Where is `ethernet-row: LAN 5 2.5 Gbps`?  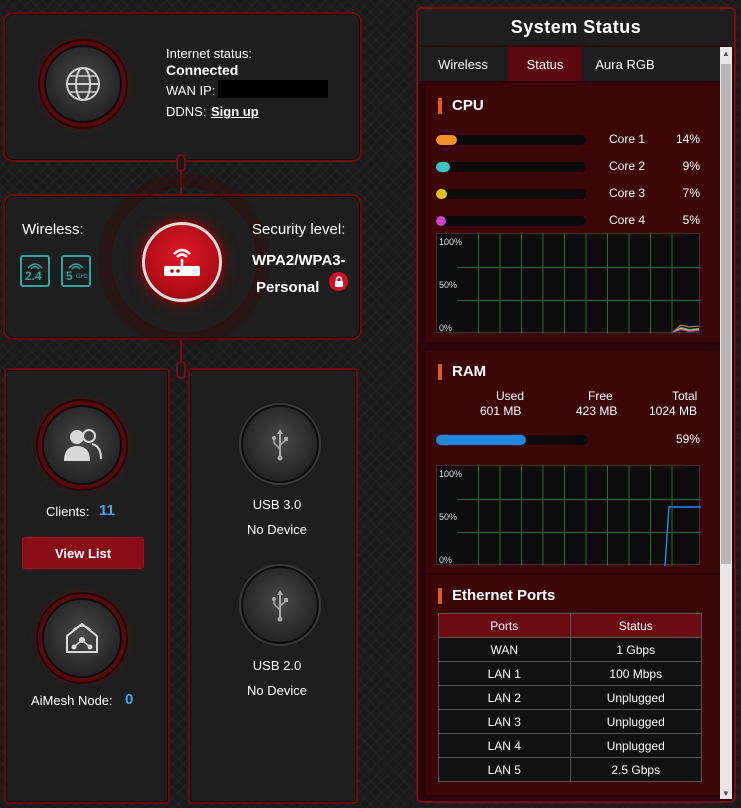 ethernet-row: LAN 5 2.5 Gbps is located at coordinates (570, 769).